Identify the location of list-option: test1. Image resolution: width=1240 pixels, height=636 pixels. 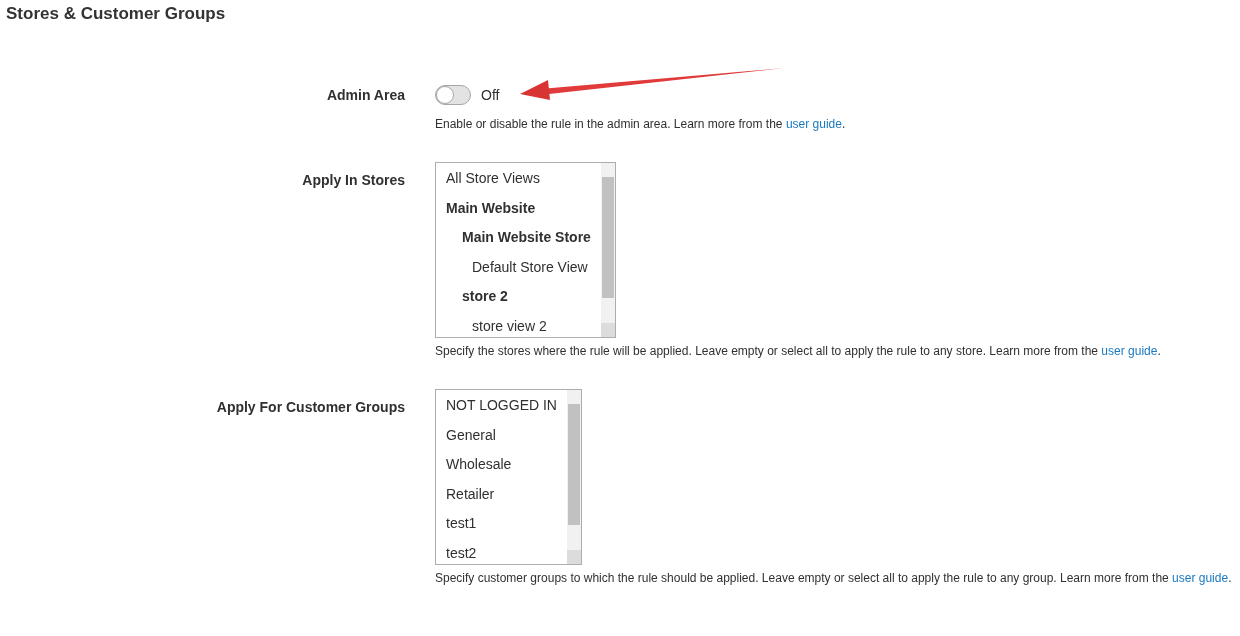
(496, 524).